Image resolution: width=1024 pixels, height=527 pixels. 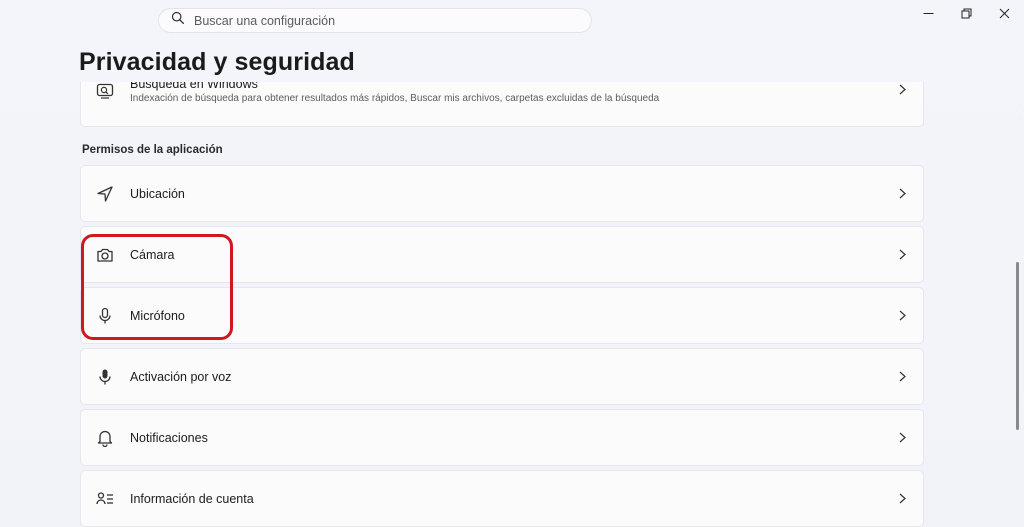 I want to click on location-icon, so click(x=105, y=194).